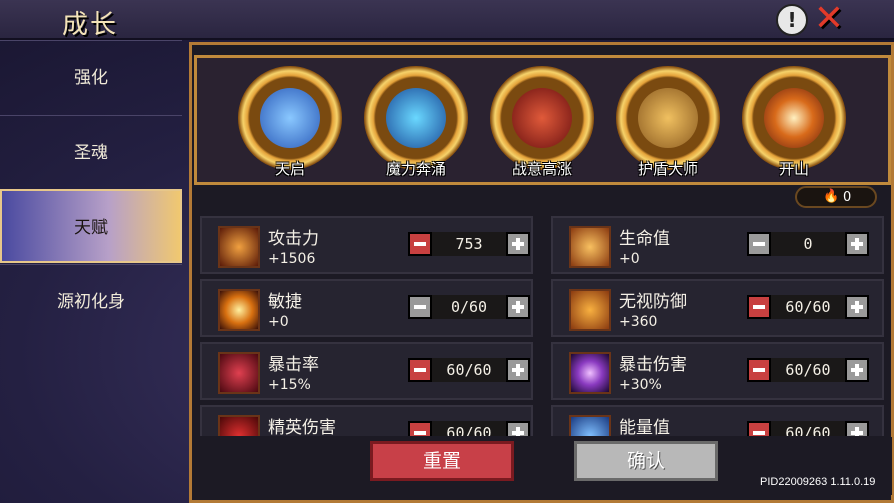 Image resolution: width=894 pixels, height=503 pixels. I want to click on page-title: 成长, so click(90, 25).